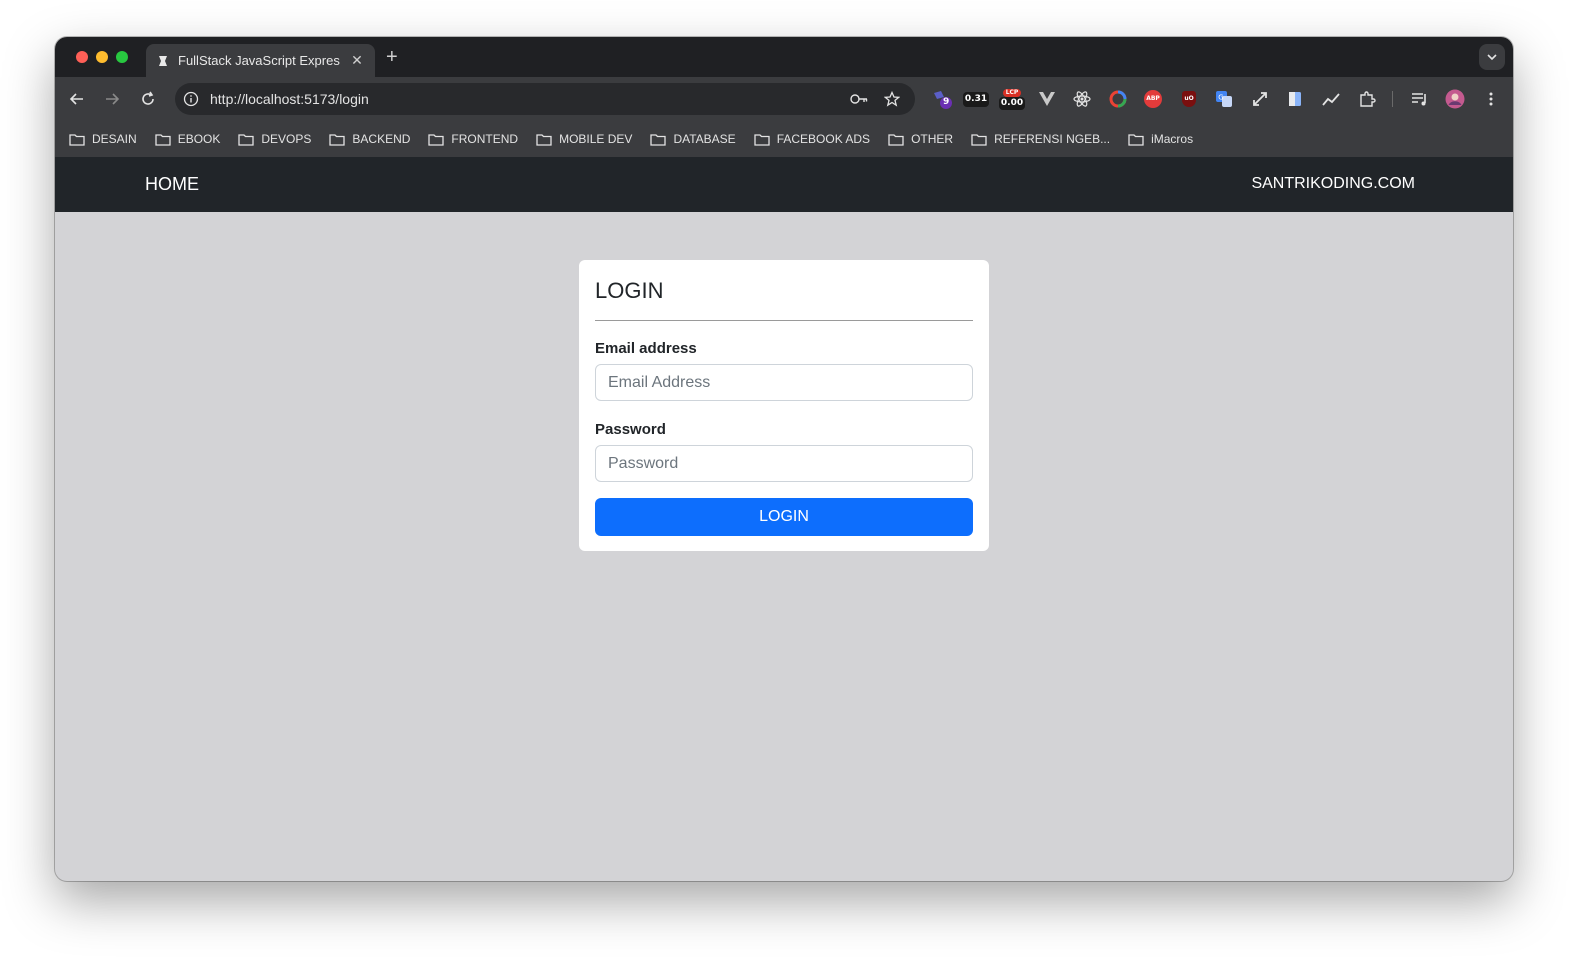 This screenshot has width=1590, height=967. Describe the element at coordinates (114, 139) in the screenshot. I see `bookmark-label: DESAIN` at that location.